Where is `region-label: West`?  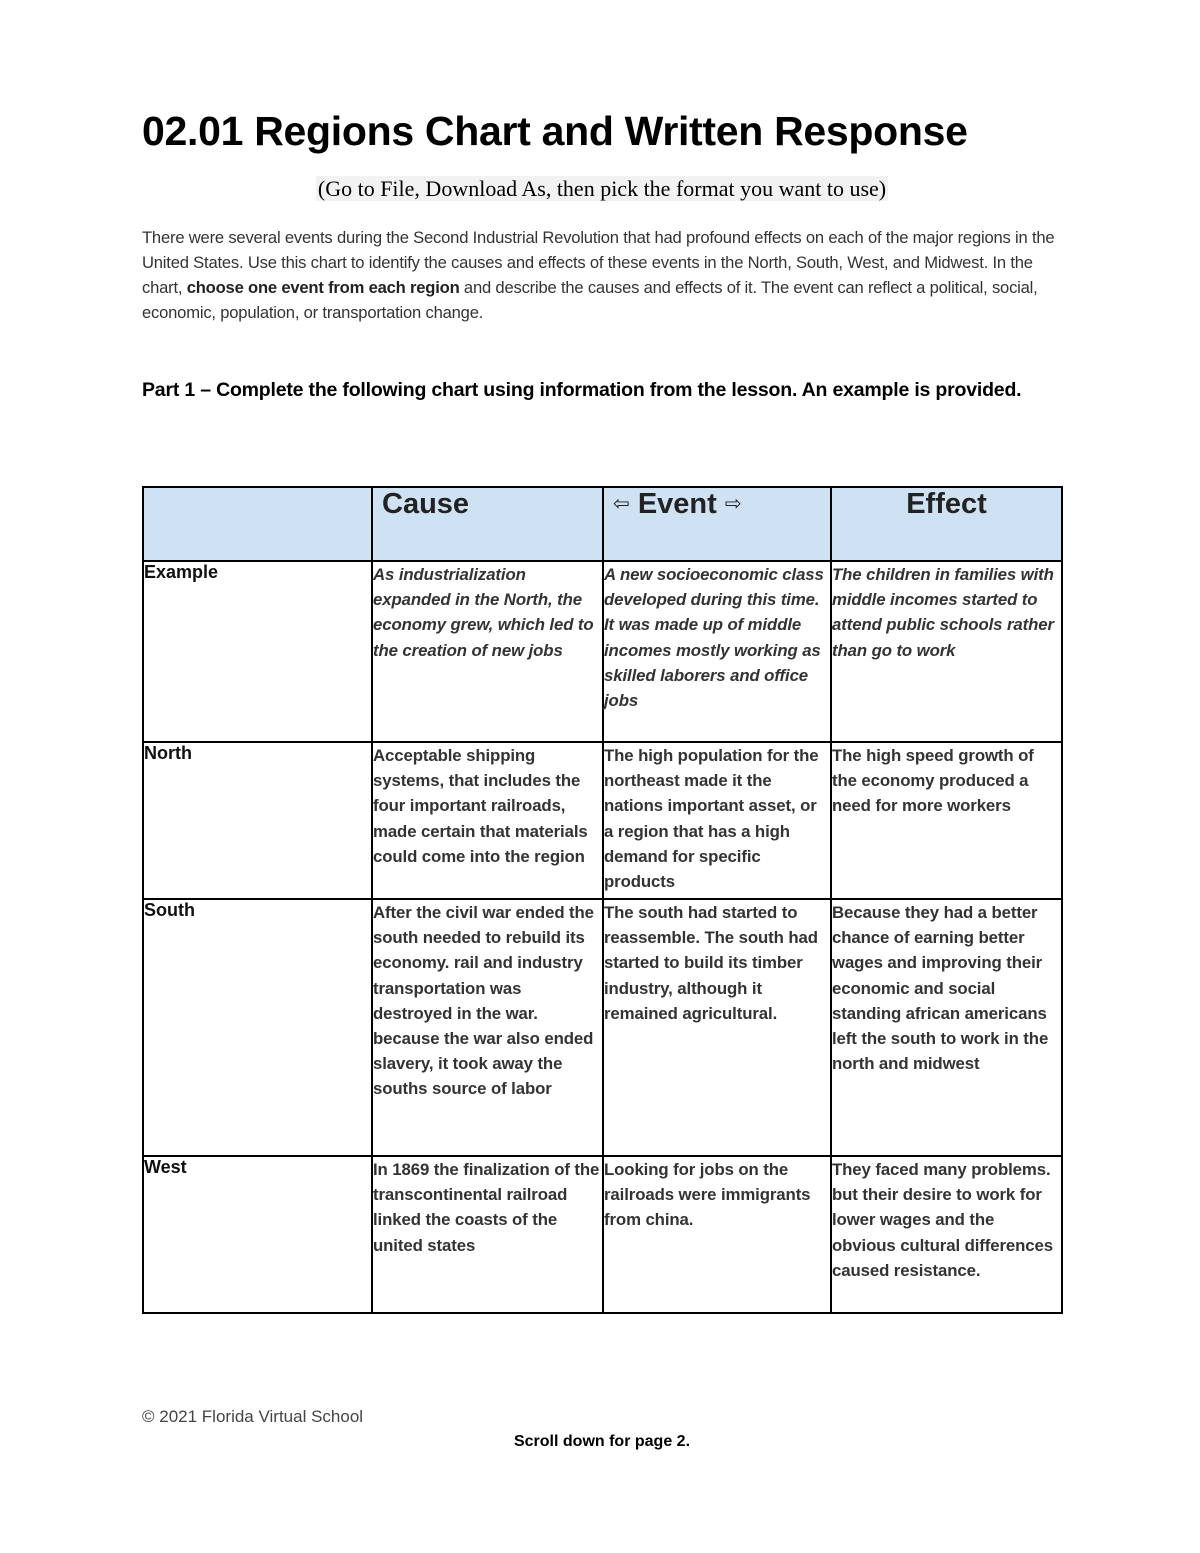
region-label: West is located at coordinates (257, 1234).